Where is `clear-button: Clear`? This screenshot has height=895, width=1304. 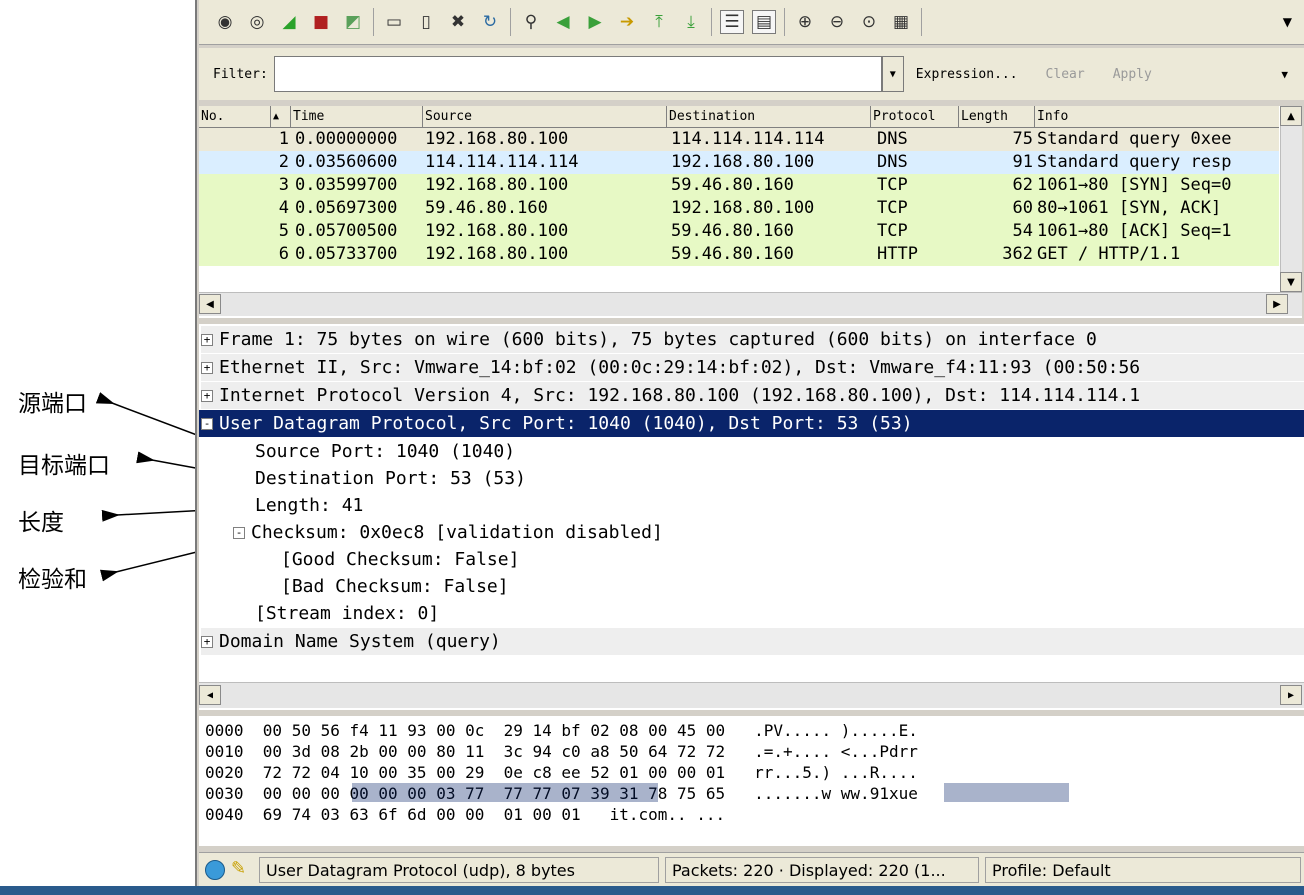
clear-button: Clear is located at coordinates (1065, 74).